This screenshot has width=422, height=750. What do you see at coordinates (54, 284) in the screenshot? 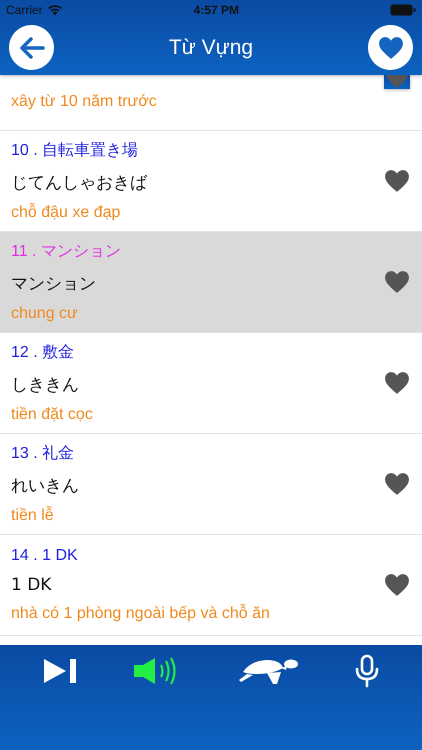
I see `word-reading: マンション` at bounding box center [54, 284].